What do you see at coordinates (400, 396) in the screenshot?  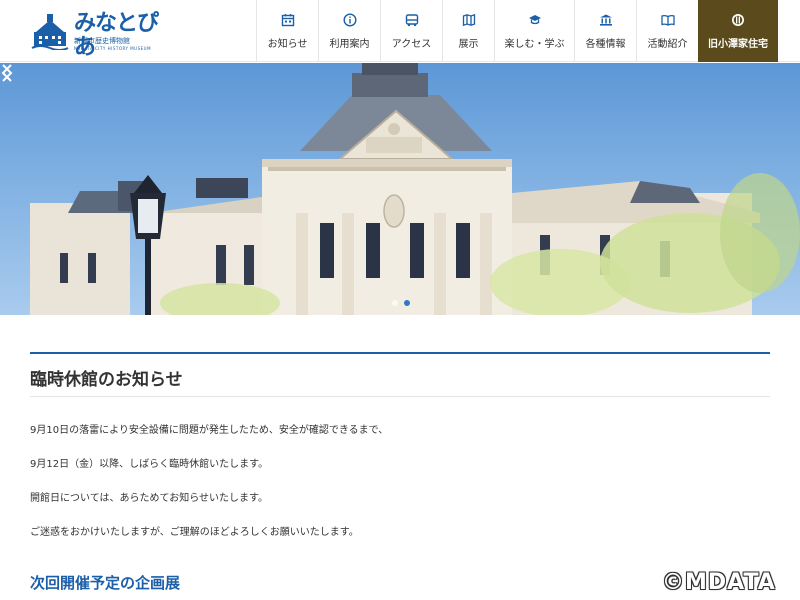 I see `title-underline` at bounding box center [400, 396].